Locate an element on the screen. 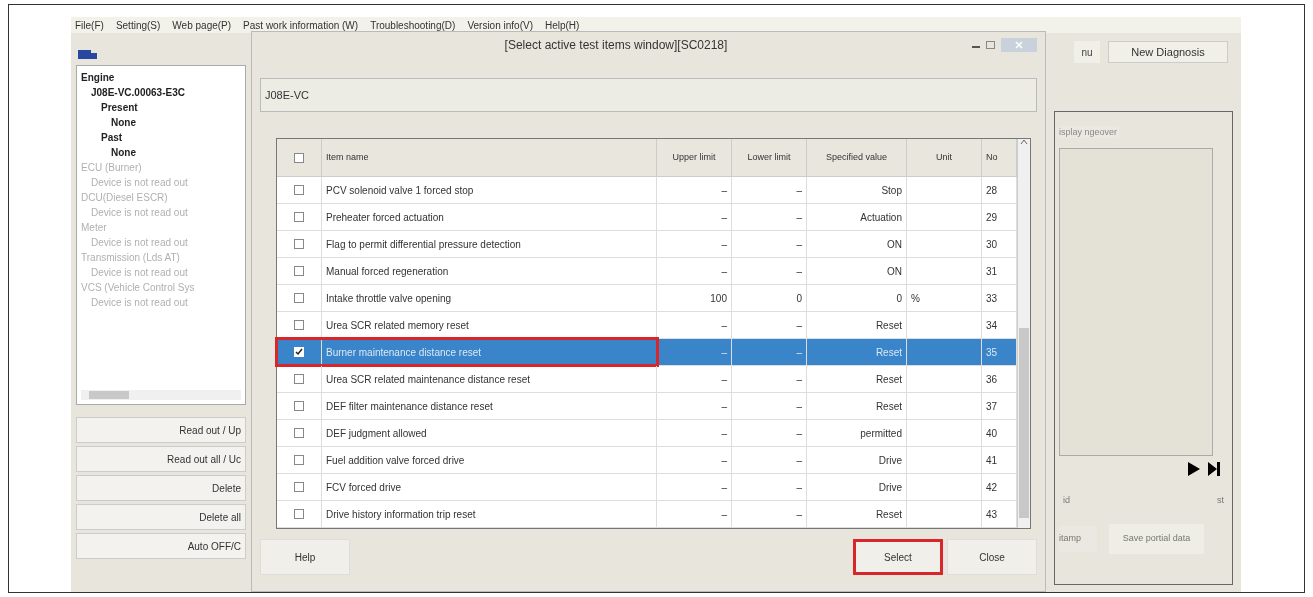 The height and width of the screenshot is (597, 1313). table-row: Manual forced regeneration – – ON 31 is located at coordinates (647, 271).